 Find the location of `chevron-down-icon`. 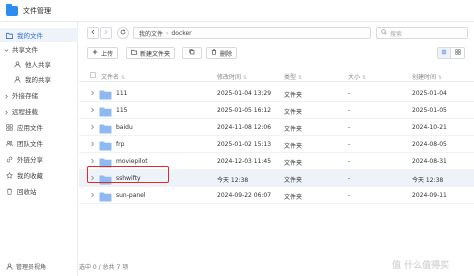

chevron-down-icon is located at coordinates (6, 49).